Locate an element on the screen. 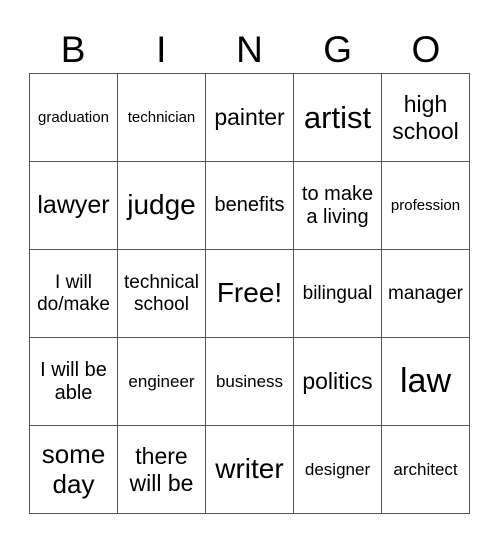 This screenshot has height=544, width=500. bingo-cell: lawyer is located at coordinates (74, 206).